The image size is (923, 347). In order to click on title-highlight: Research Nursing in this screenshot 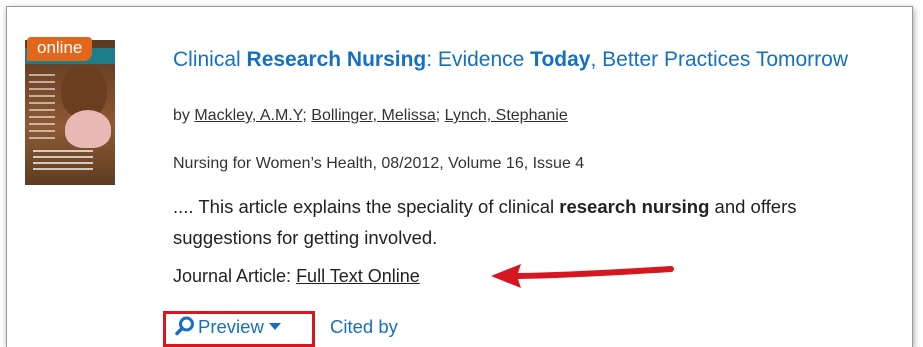, I will do `click(336, 59)`.